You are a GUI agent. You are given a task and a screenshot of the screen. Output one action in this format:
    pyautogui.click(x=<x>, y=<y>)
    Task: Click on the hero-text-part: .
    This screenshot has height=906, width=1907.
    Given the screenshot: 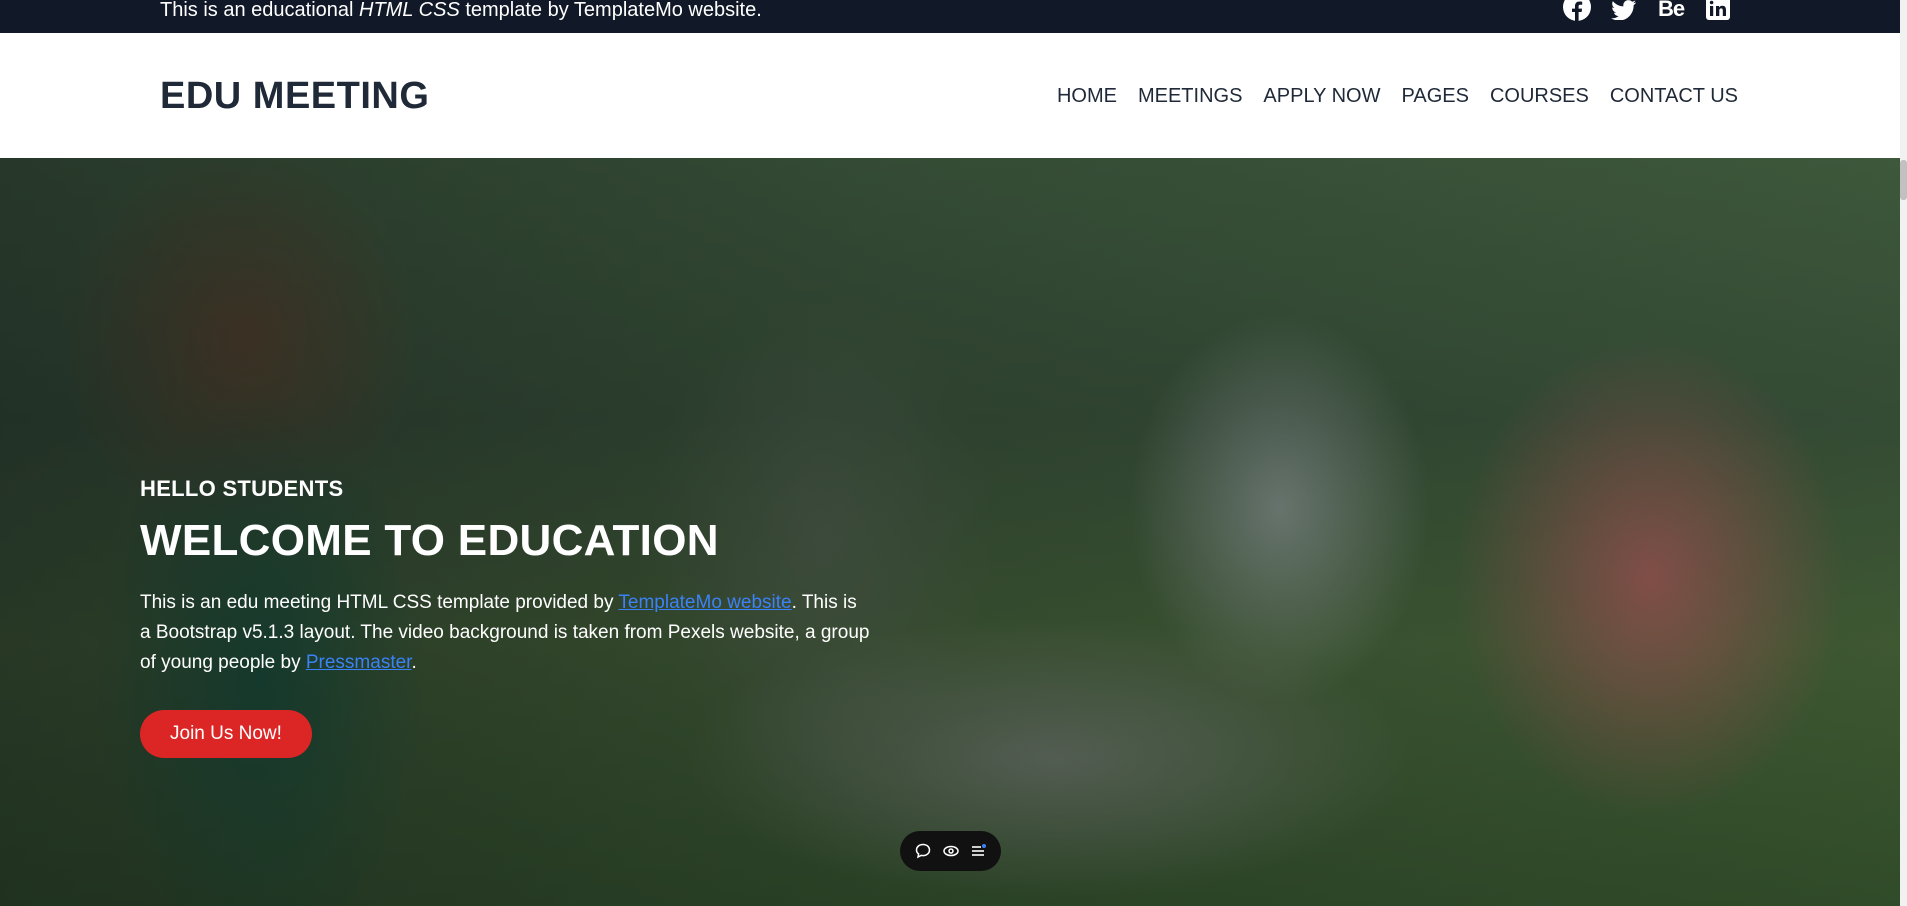 What is the action you would take?
    pyautogui.click(x=414, y=662)
    